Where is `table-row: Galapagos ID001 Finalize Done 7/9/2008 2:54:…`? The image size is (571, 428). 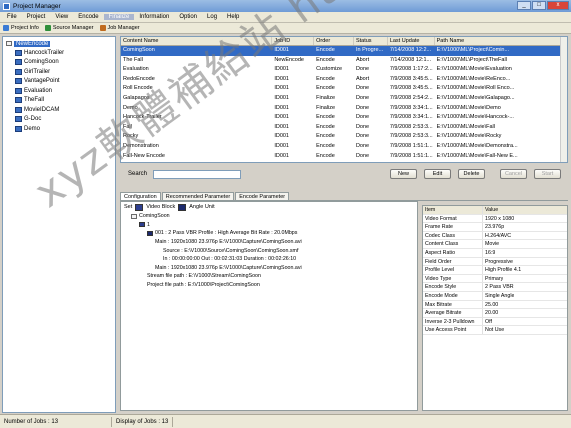 table-row: Galapagos ID001 Finalize Done 7/9/2008 2:54:… is located at coordinates (344, 99).